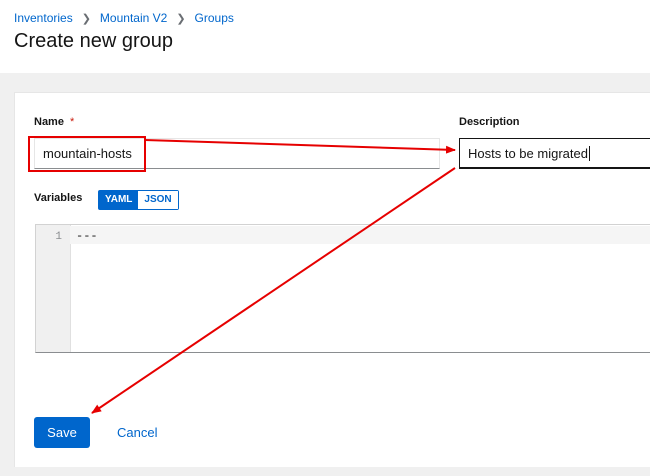 The width and height of the screenshot is (650, 476). Describe the element at coordinates (528, 153) in the screenshot. I see `description-input-value: Hosts to be migrated` at that location.